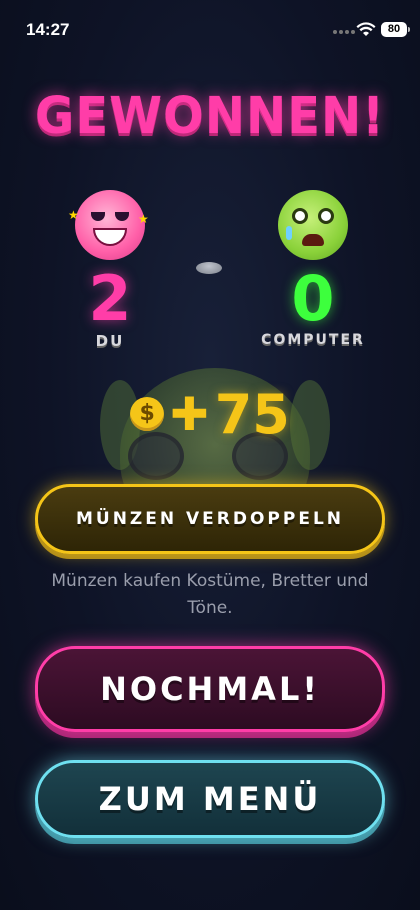 The height and width of the screenshot is (910, 420). What do you see at coordinates (210, 594) in the screenshot?
I see `coins-hint: Münzen kaufen Kostüme, Bretter und Töne.` at bounding box center [210, 594].